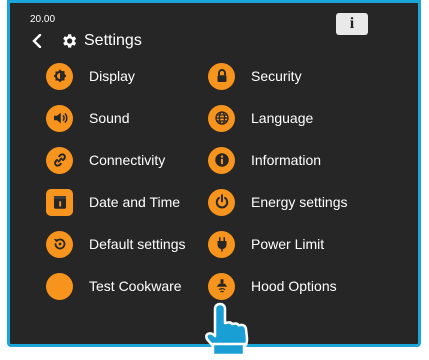 The width and height of the screenshot is (429, 360). What do you see at coordinates (221, 244) in the screenshot?
I see `plug-icon` at bounding box center [221, 244].